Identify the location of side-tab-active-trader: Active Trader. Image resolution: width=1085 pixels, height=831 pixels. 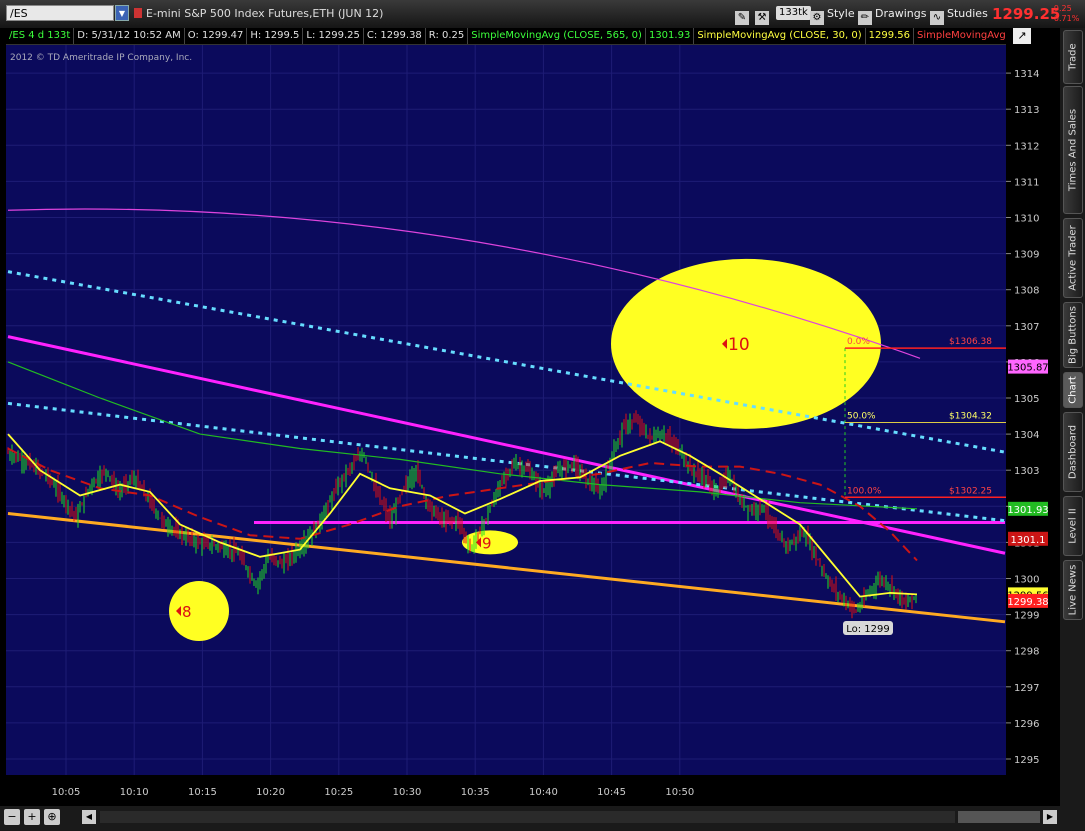
(1073, 258).